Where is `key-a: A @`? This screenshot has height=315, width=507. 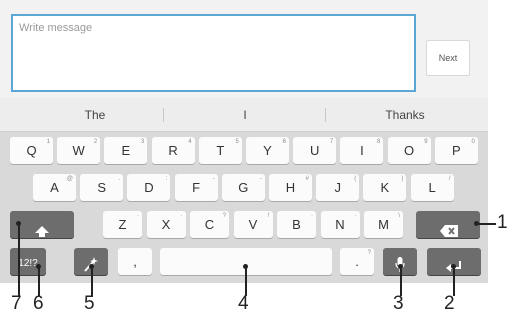
key-a: A @ is located at coordinates (54, 187).